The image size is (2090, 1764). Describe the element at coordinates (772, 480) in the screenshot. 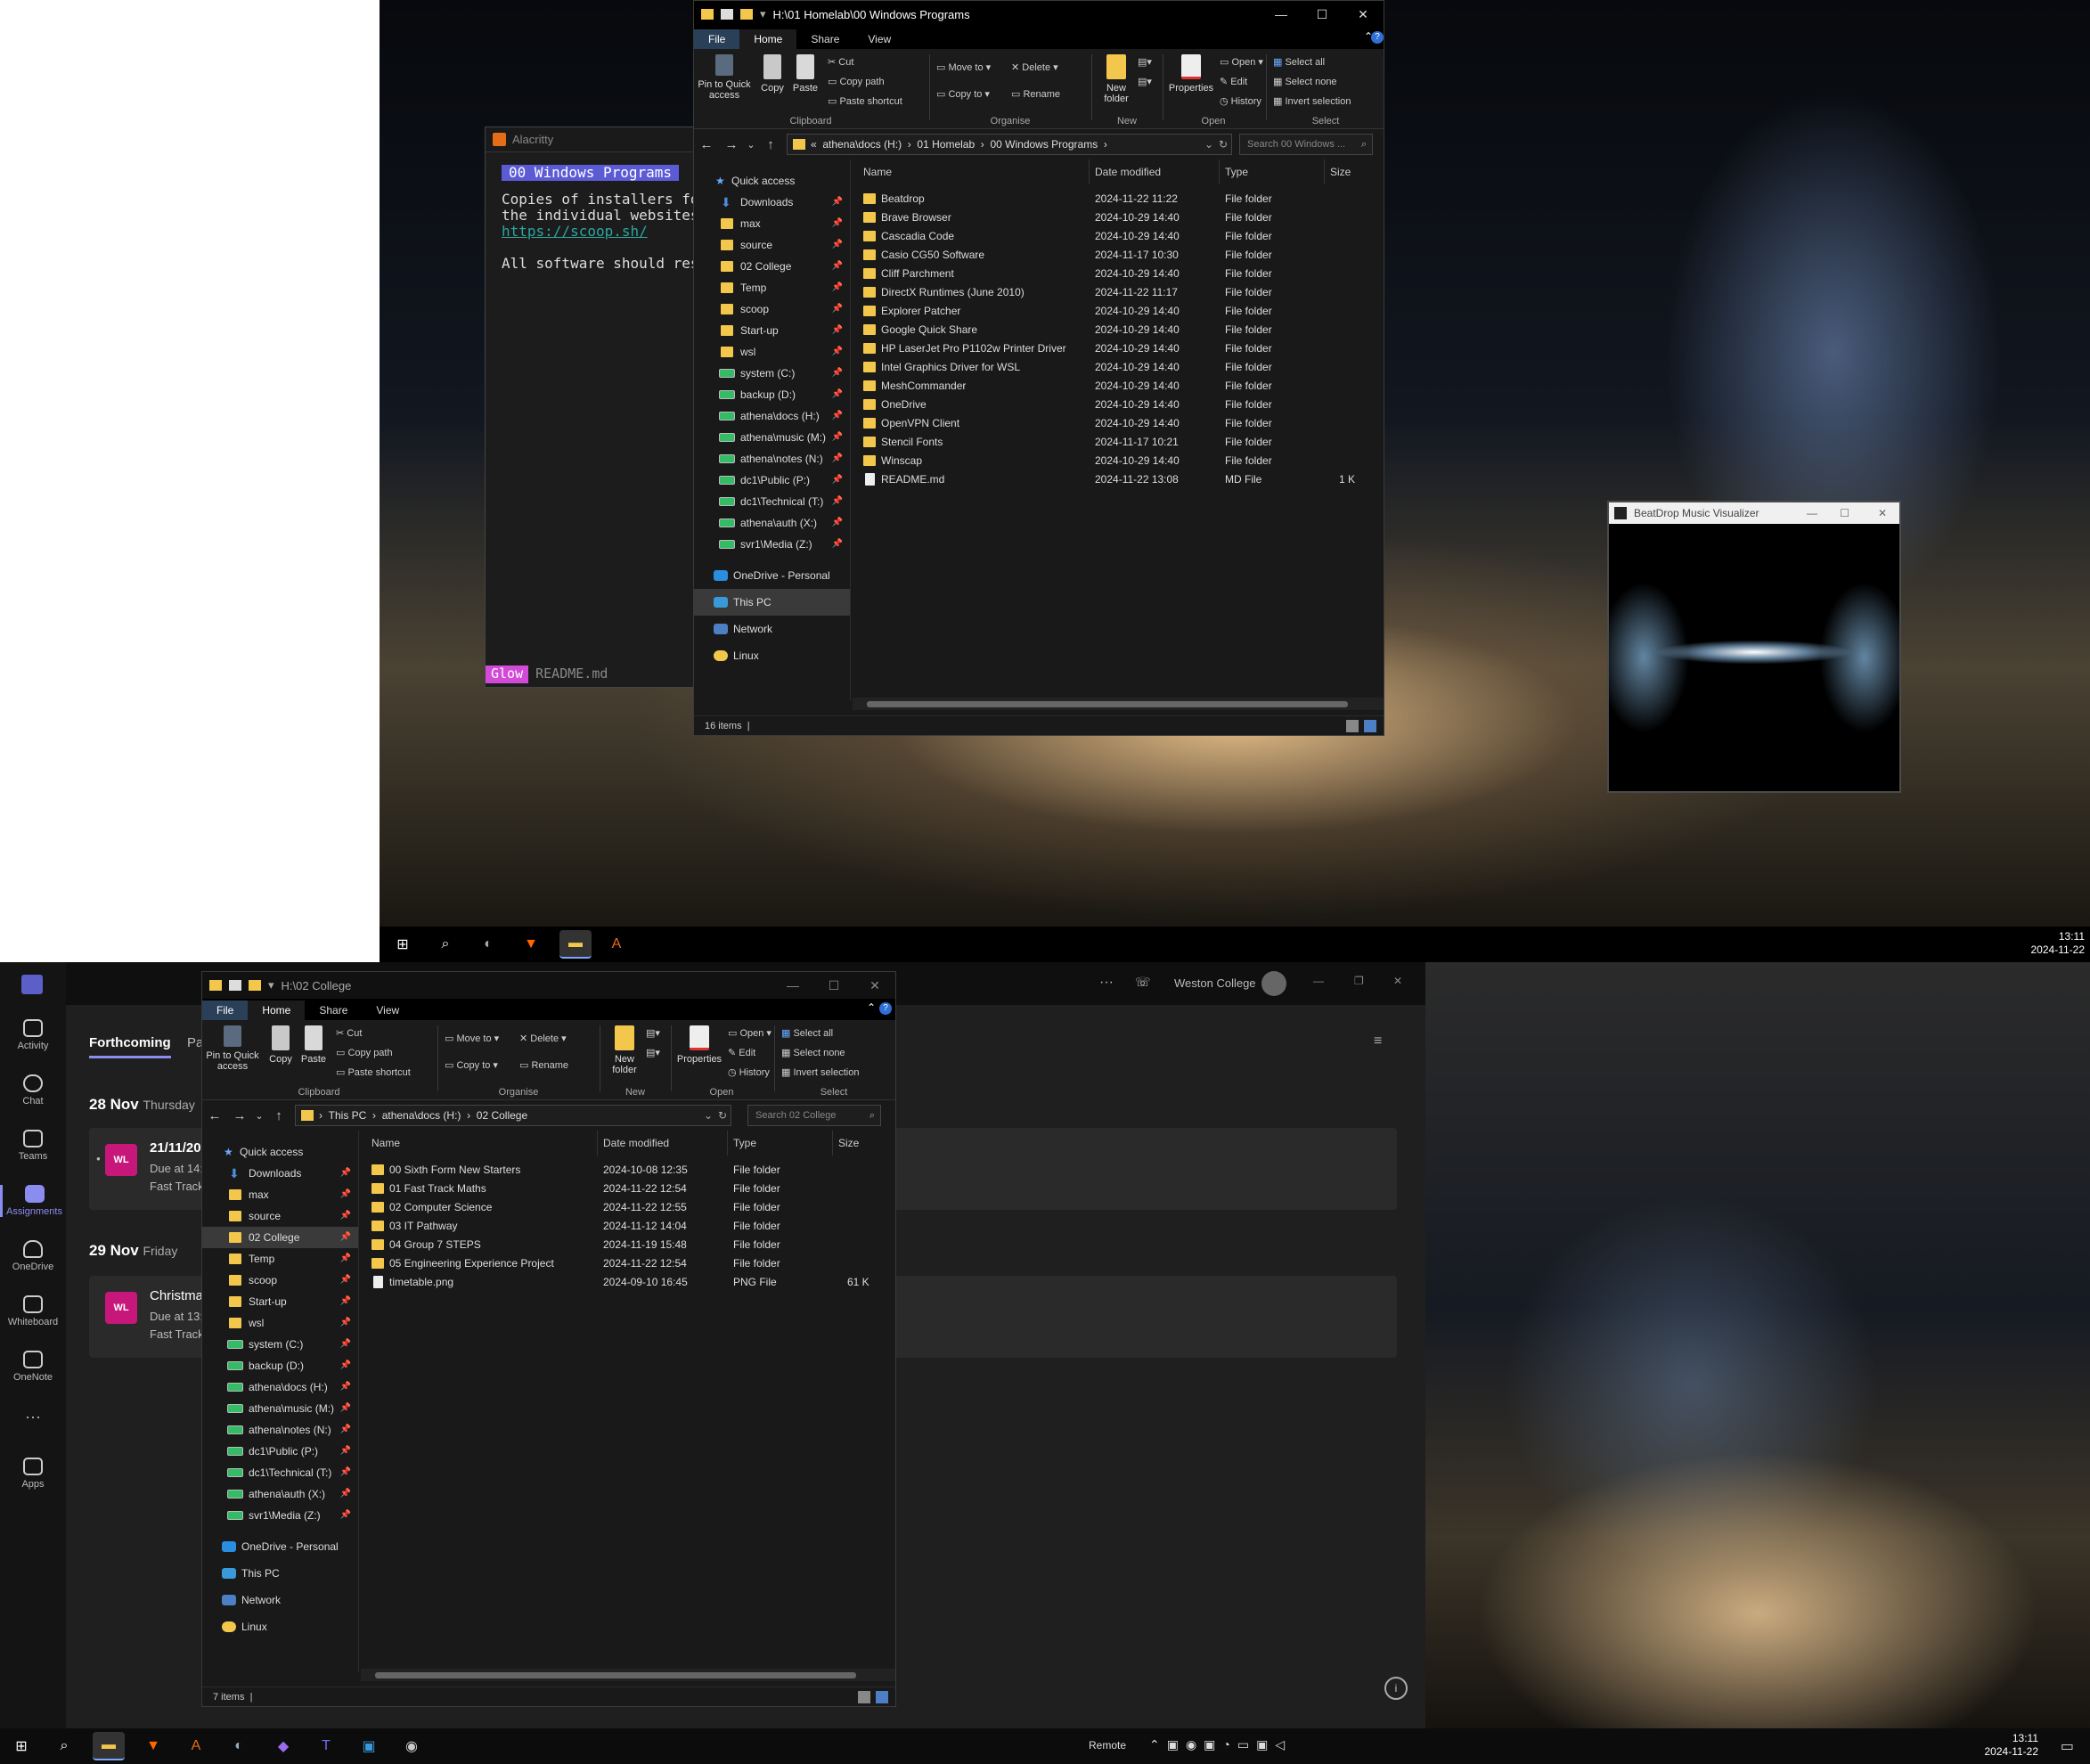

I see `nav-item: dc1\Public (P:) 📌` at that location.